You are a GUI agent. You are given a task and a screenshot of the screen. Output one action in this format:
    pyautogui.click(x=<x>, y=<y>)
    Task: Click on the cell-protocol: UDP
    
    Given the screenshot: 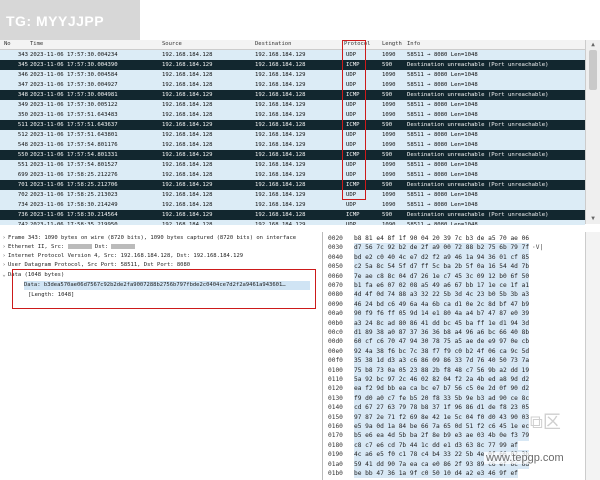 What is the action you would take?
    pyautogui.click(x=351, y=205)
    